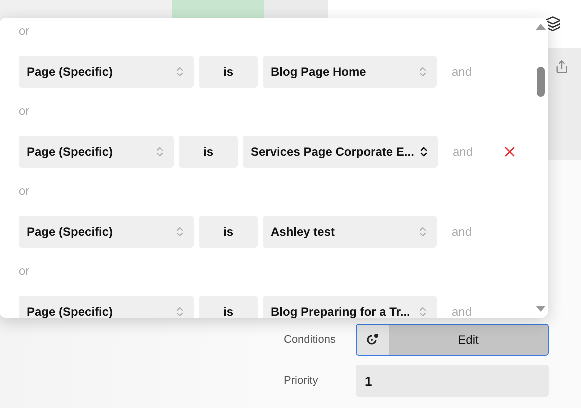  I want to click on setting-label: Priority, so click(302, 381).